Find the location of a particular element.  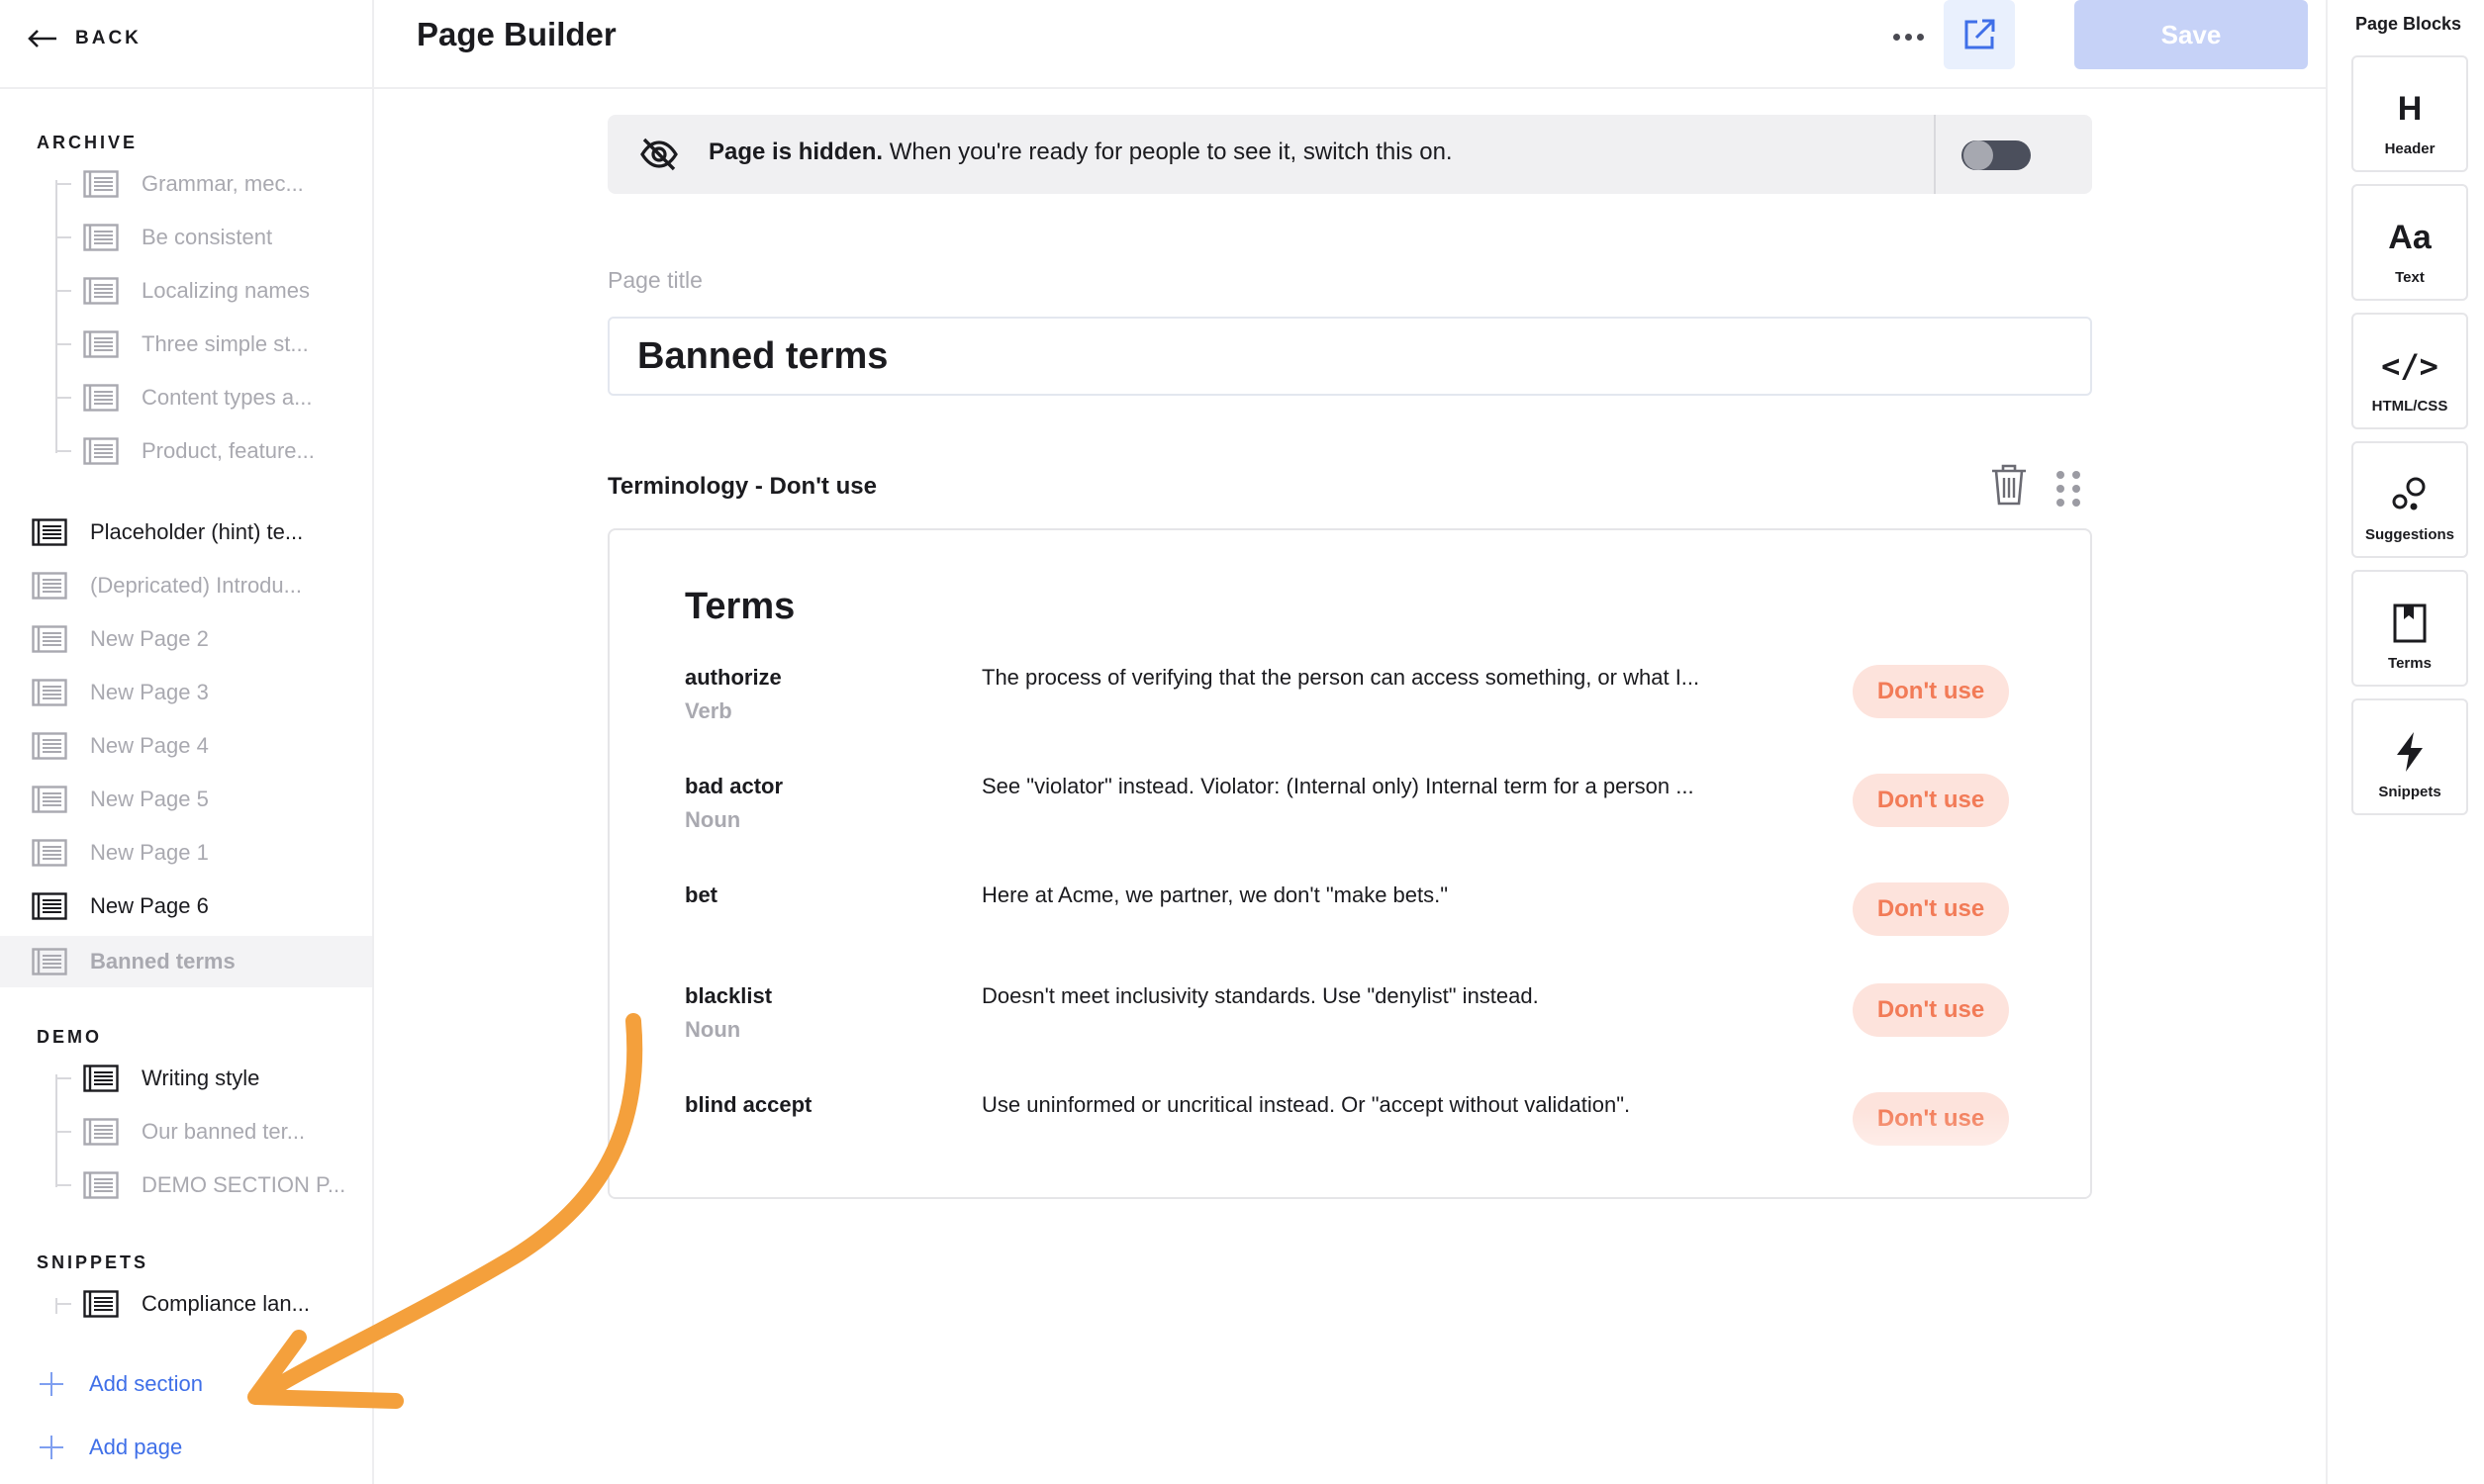

block-terms: Terms is located at coordinates (2409, 628).